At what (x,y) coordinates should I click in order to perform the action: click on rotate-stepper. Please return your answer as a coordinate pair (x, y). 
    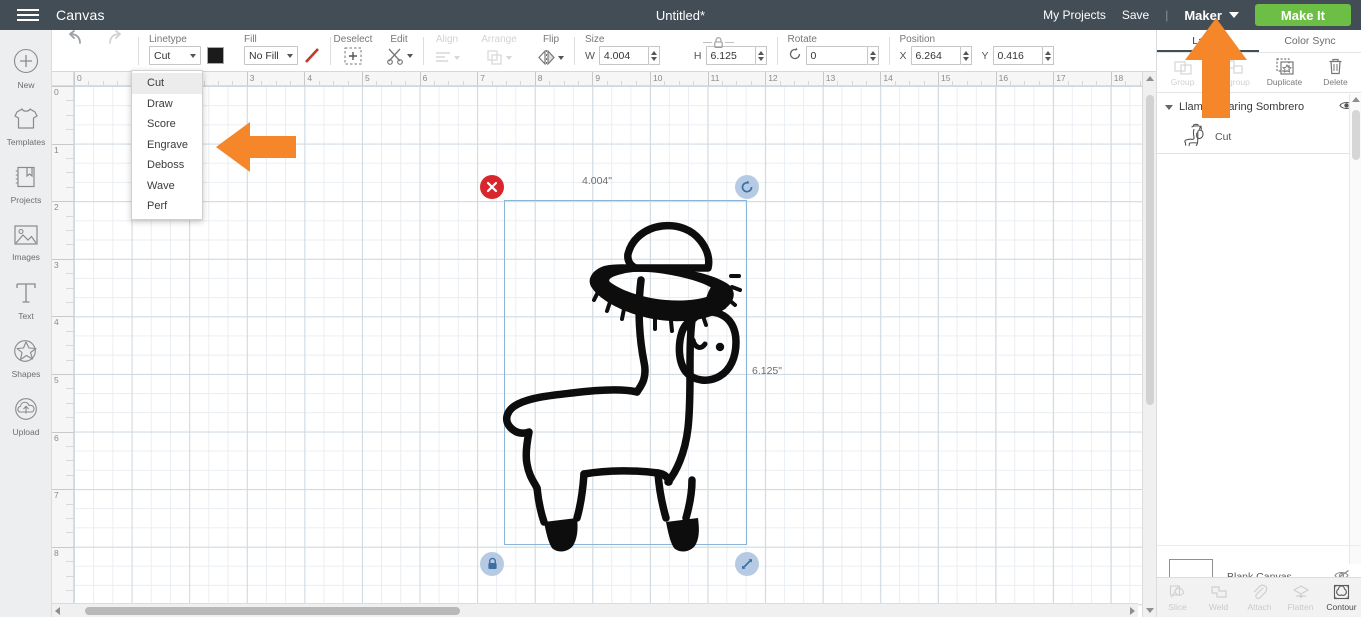
    Looking at the image, I should click on (873, 55).